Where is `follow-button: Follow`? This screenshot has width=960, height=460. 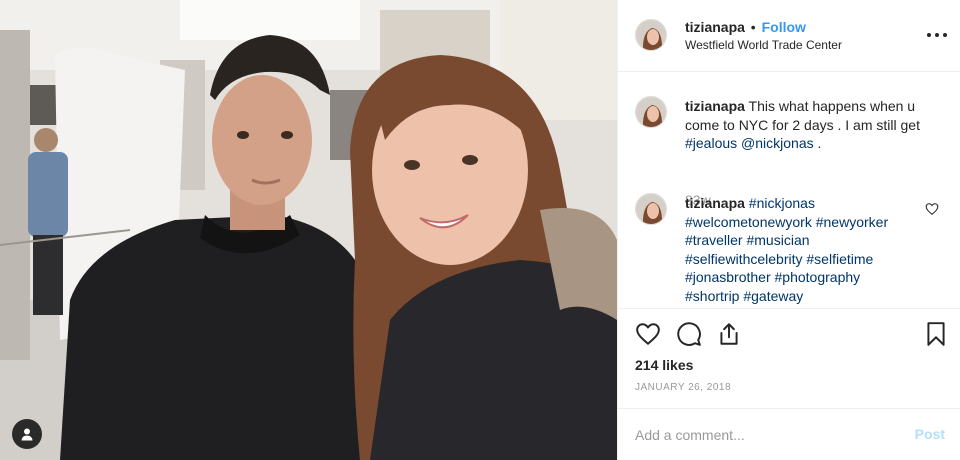
follow-button: Follow is located at coordinates (784, 27).